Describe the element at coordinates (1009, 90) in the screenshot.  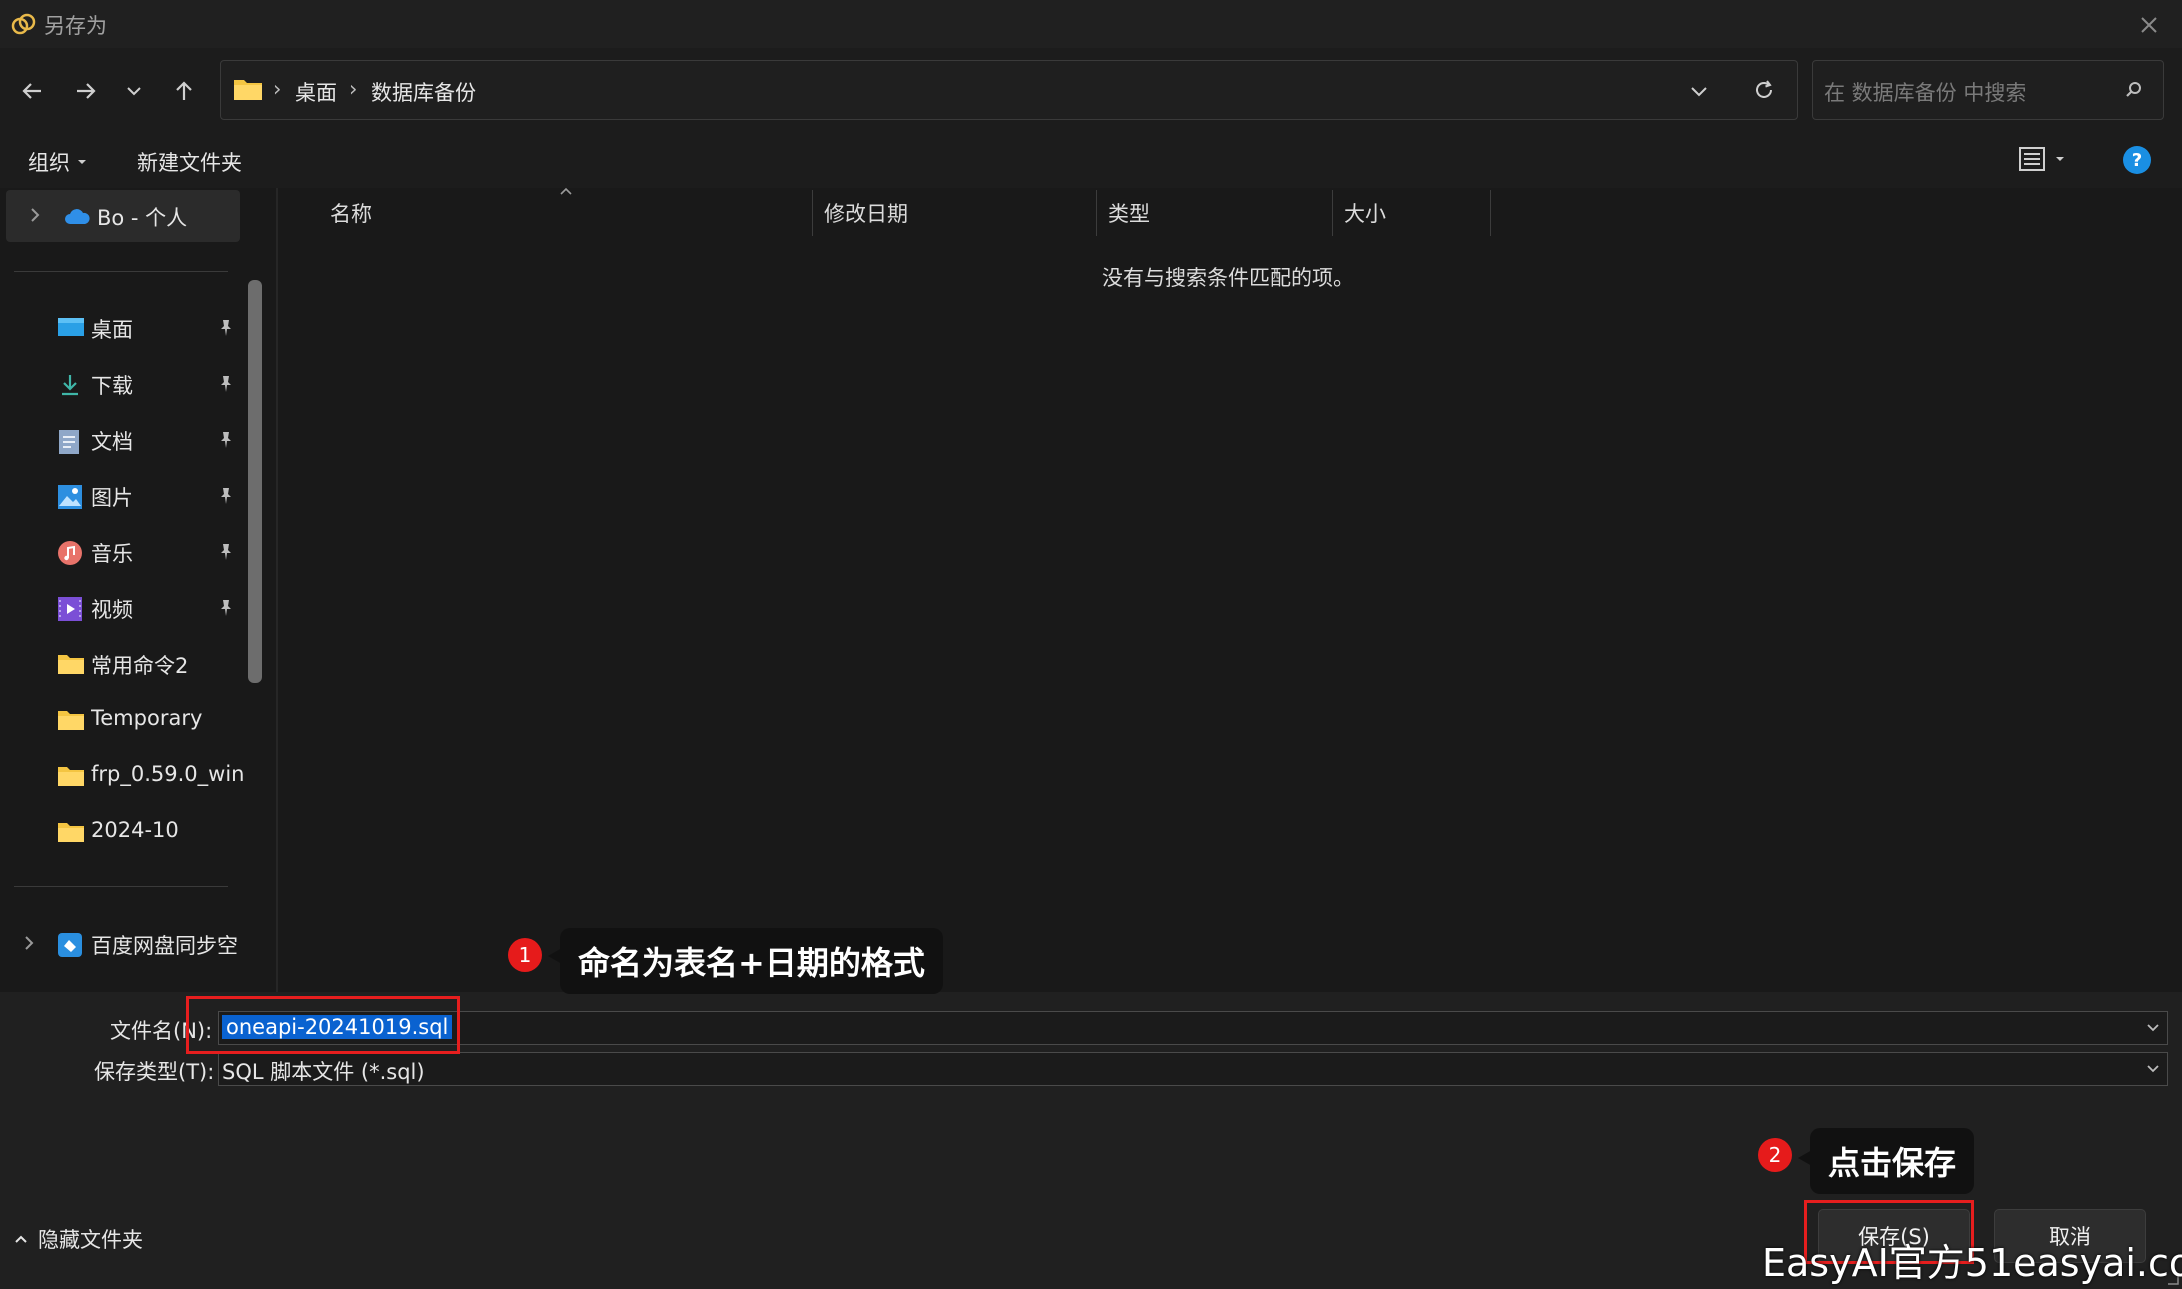
I see `address-bar: › 桌面 › 数据库备份` at that location.